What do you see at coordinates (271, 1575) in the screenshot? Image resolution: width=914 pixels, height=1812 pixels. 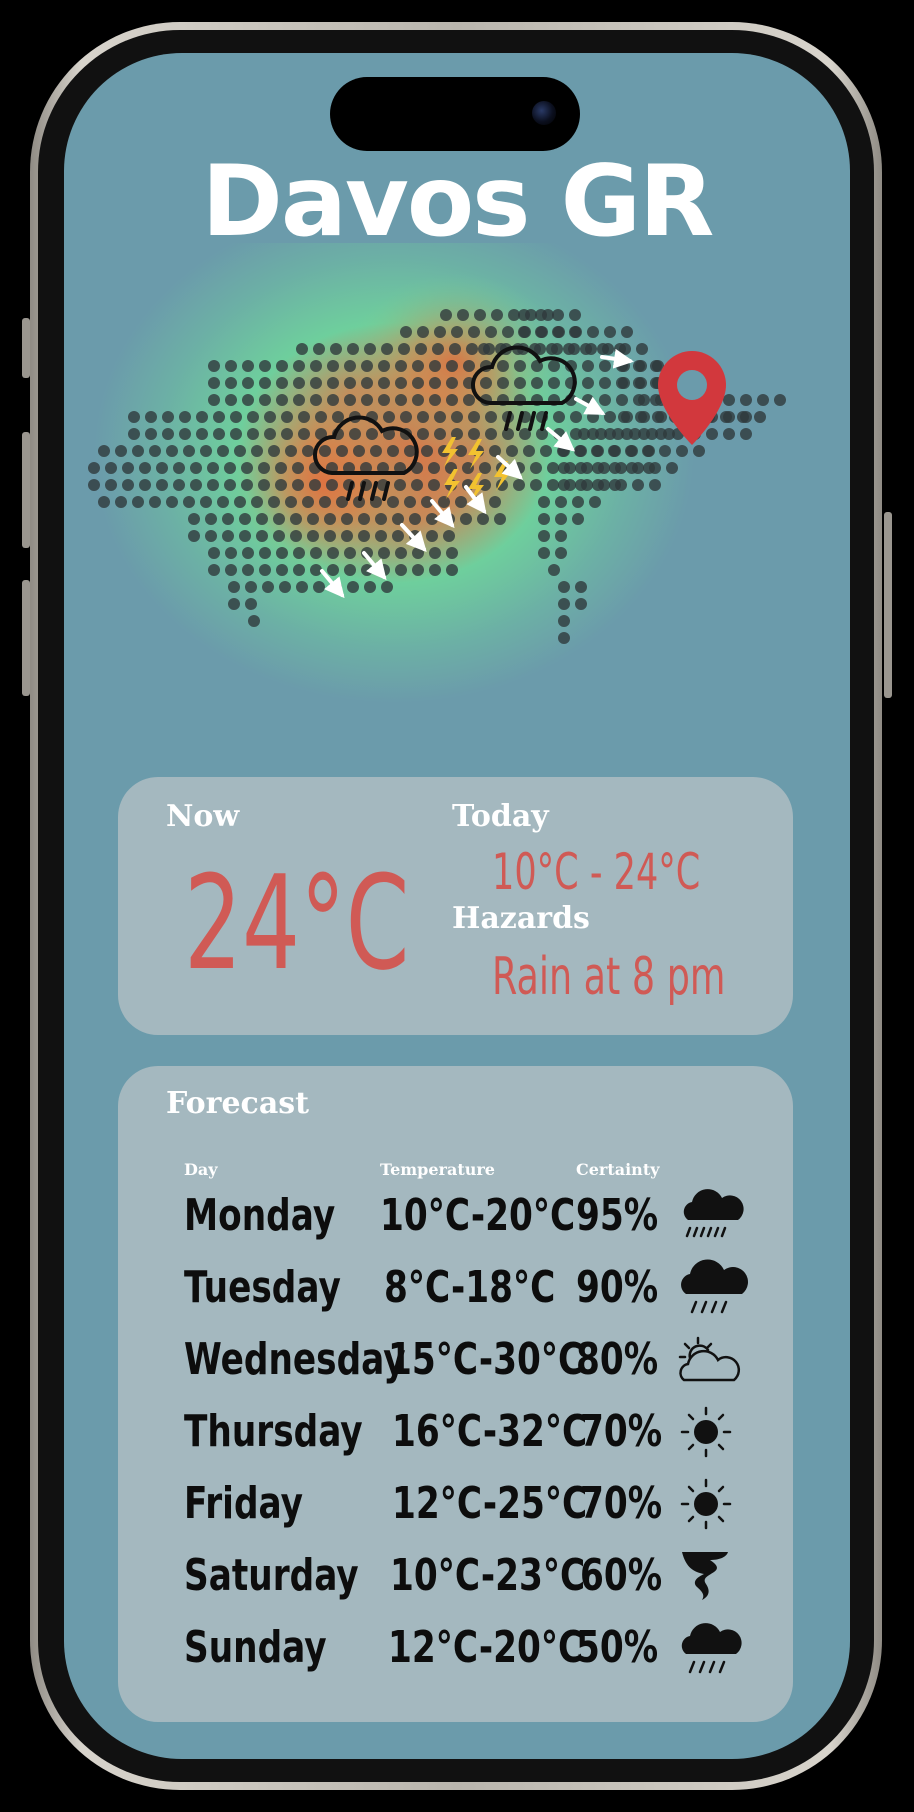 I see `forecast-day: Saturday` at bounding box center [271, 1575].